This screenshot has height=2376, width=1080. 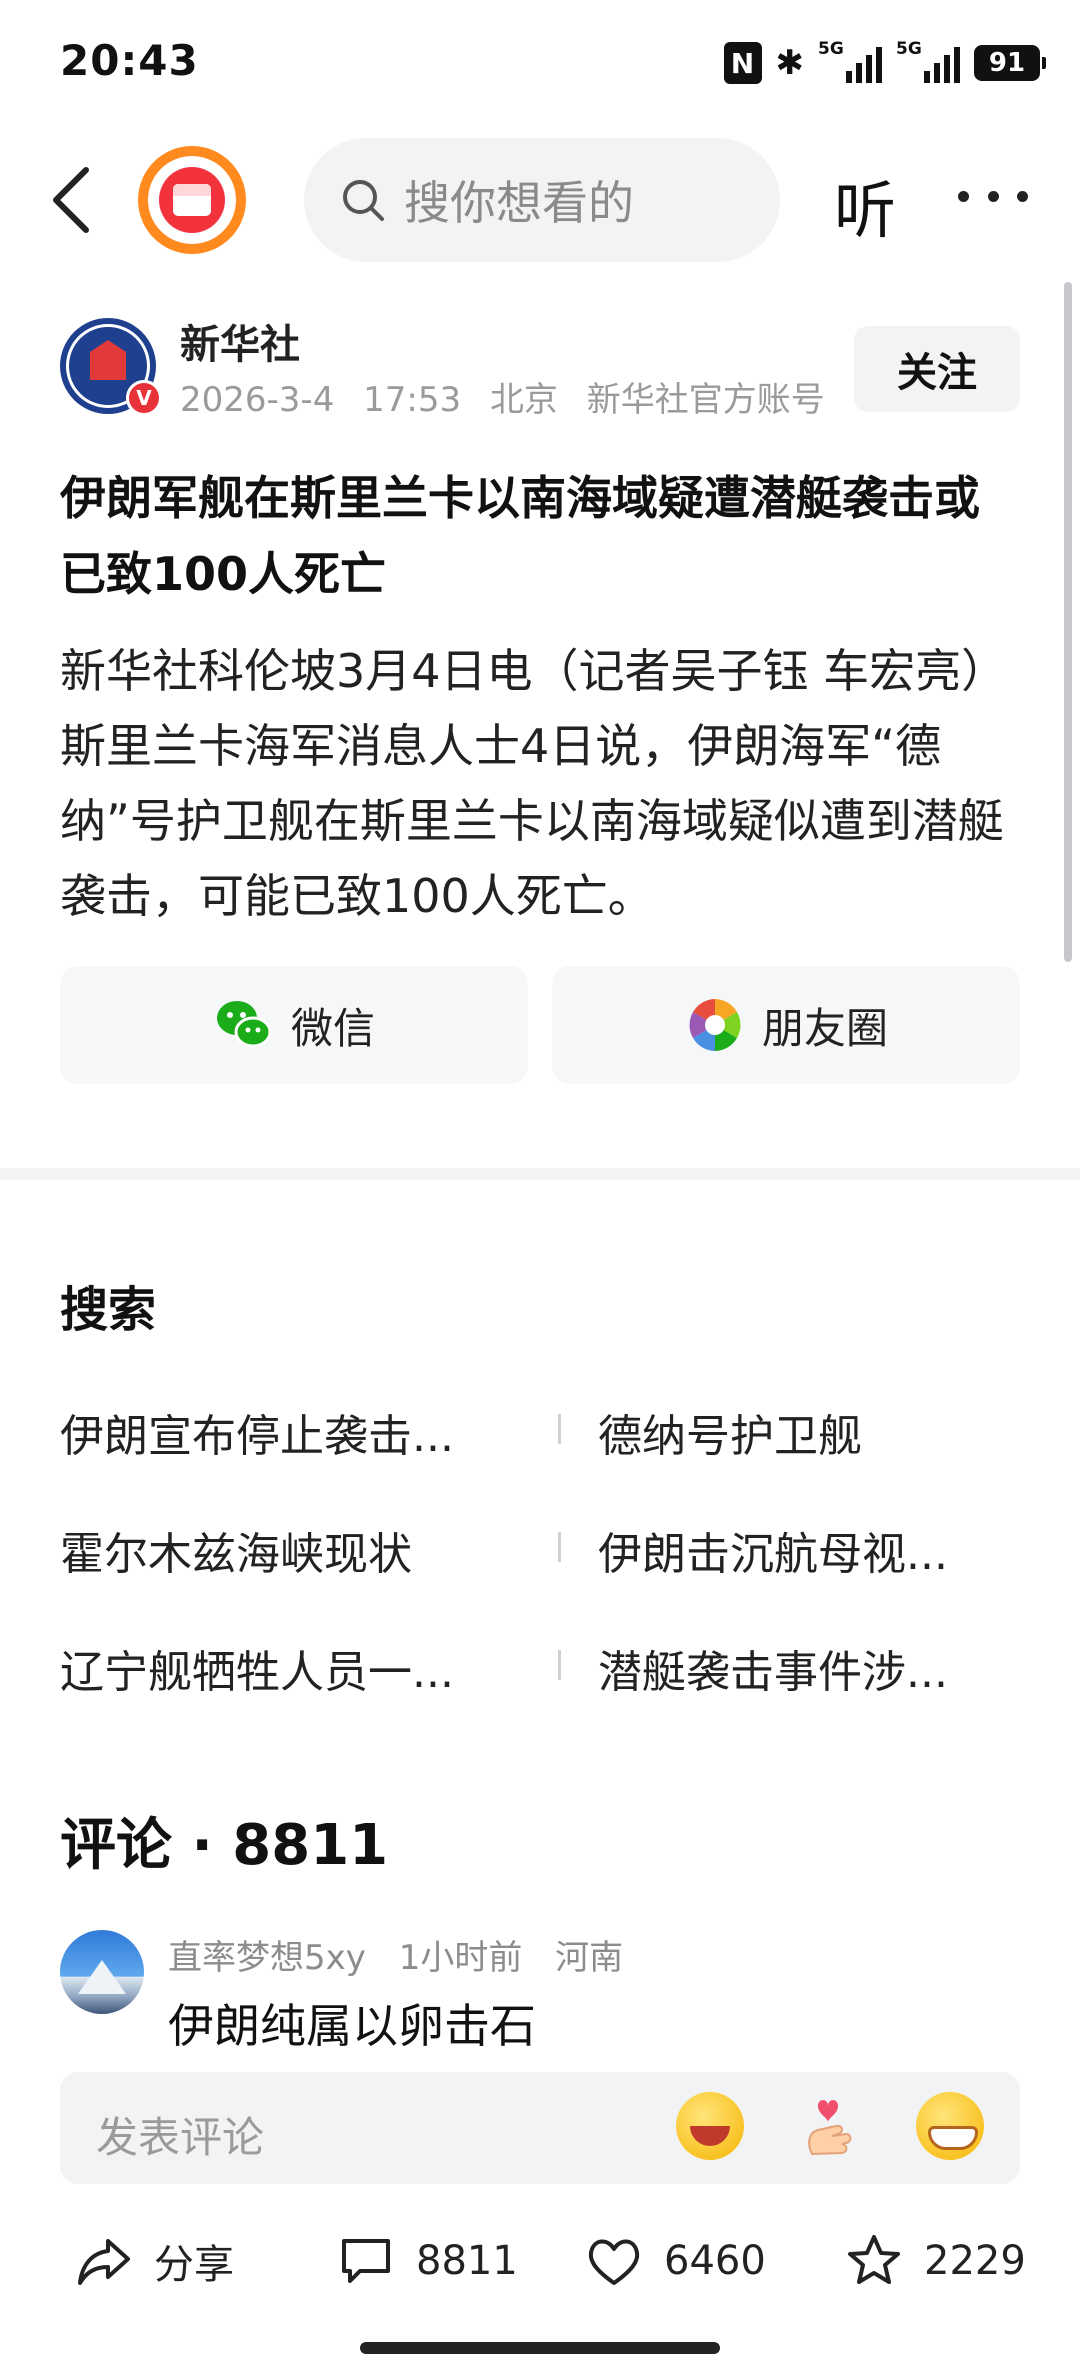 What do you see at coordinates (467, 2261) in the screenshot?
I see `comment-count: 8811` at bounding box center [467, 2261].